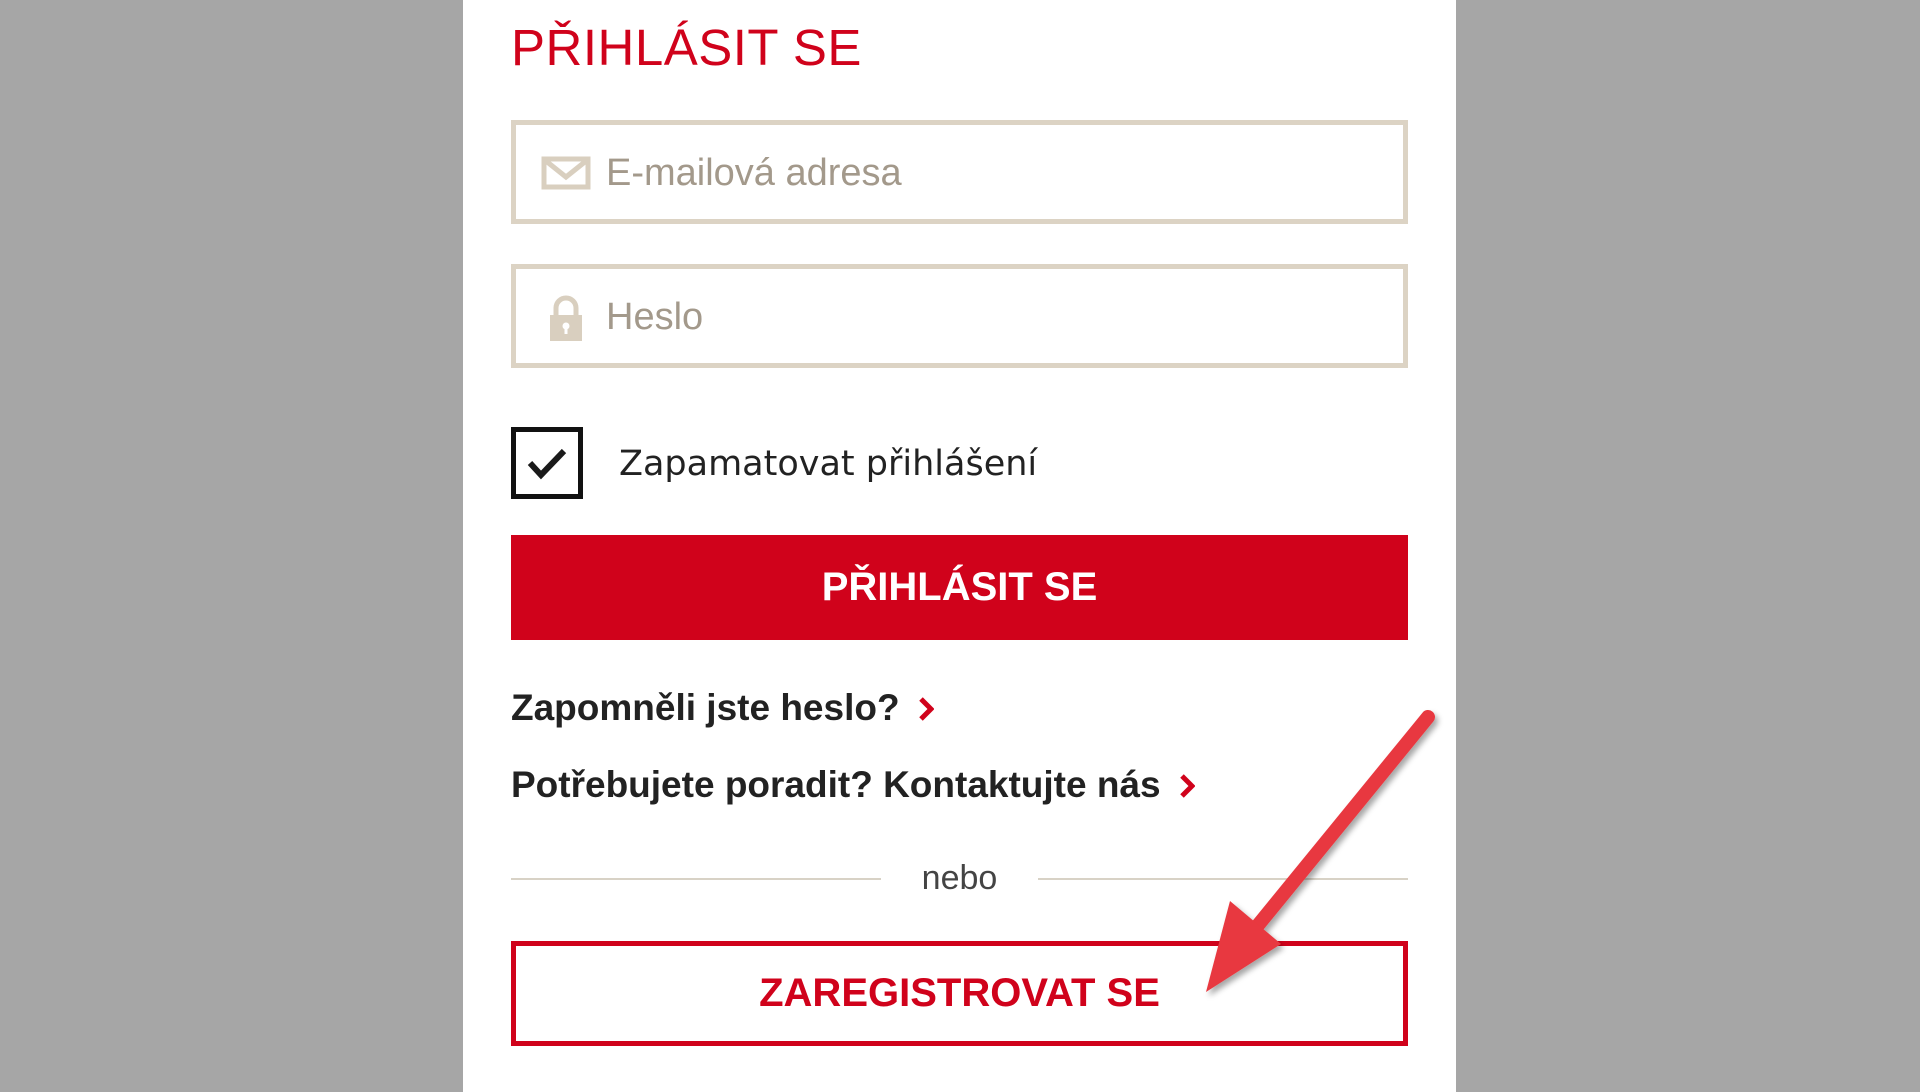 The height and width of the screenshot is (1092, 1920). What do you see at coordinates (959, 172) in the screenshot?
I see `email-field: E-mailová adresa` at bounding box center [959, 172].